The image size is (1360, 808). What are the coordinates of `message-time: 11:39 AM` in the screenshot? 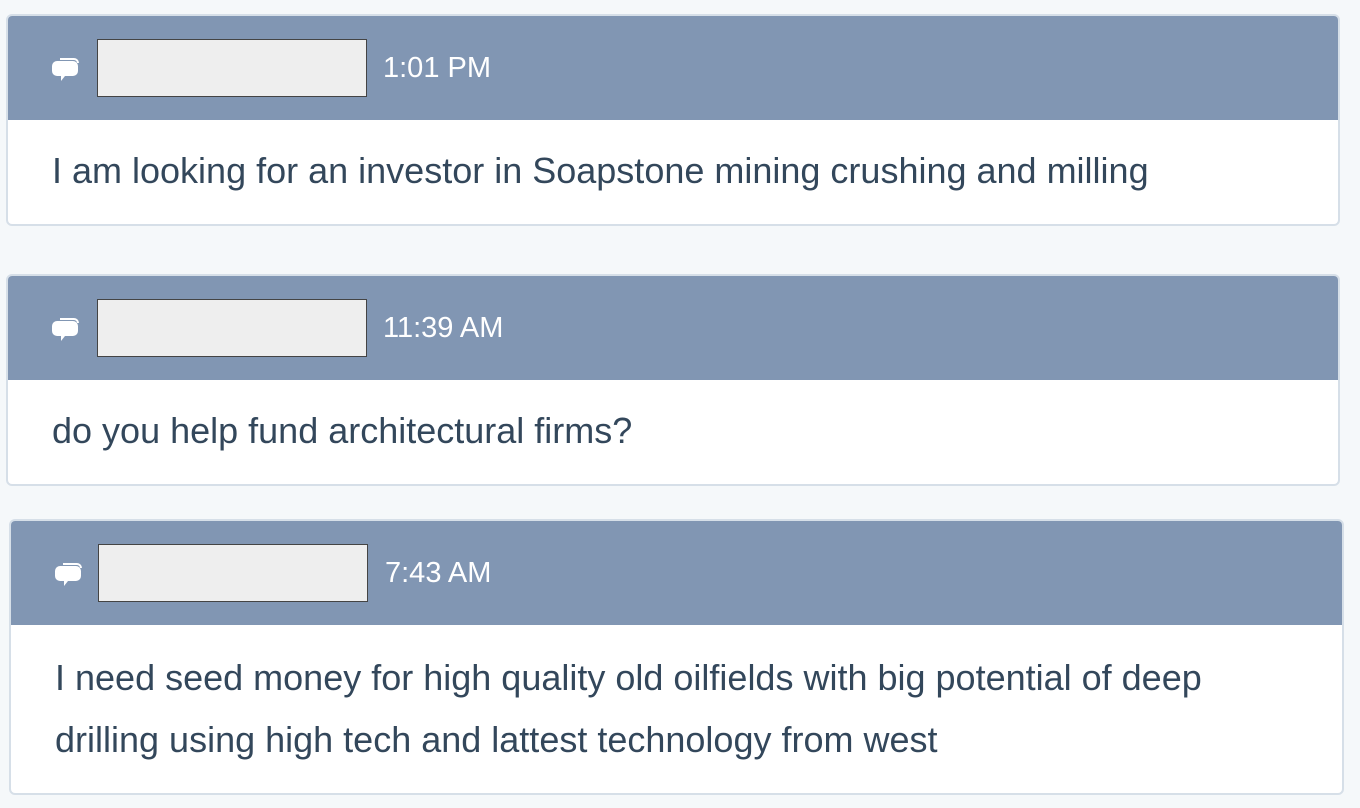 It's located at (443, 328).